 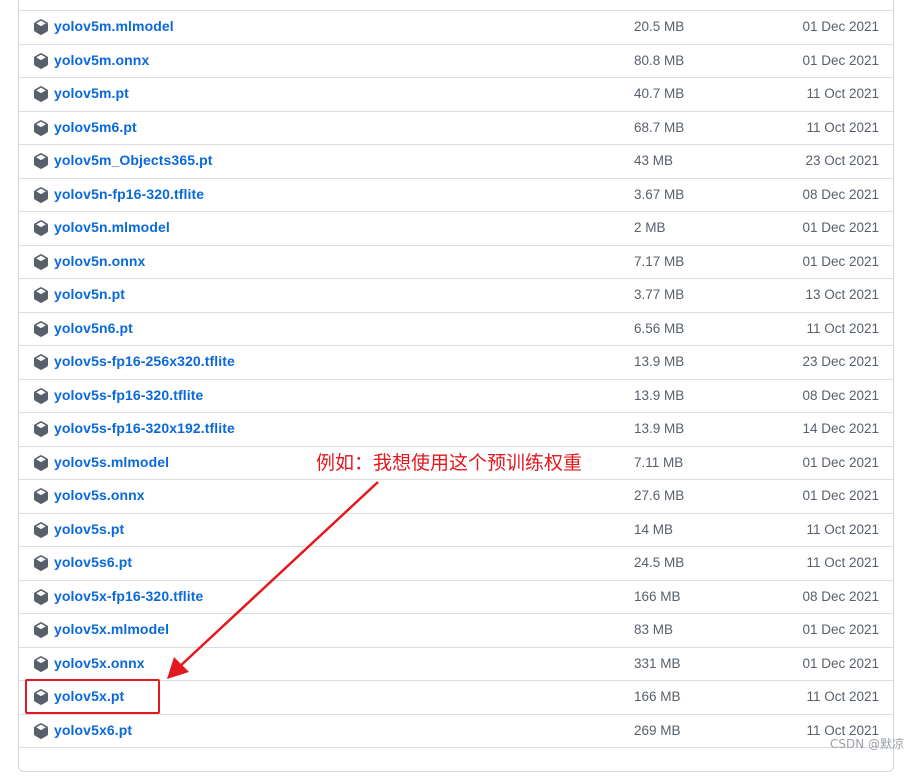 What do you see at coordinates (99, 663) in the screenshot?
I see `asset-link: yolov5x.onnx` at bounding box center [99, 663].